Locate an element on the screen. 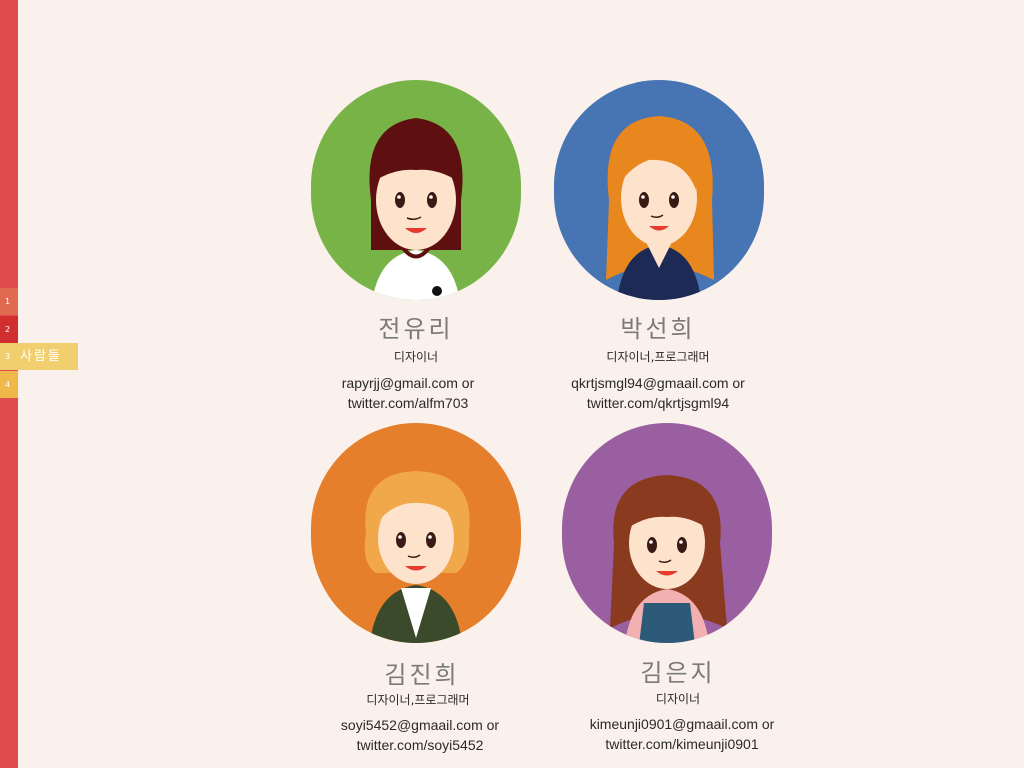  email-link: qkrtjsmgl94@gmaail.com or is located at coordinates (658, 383).